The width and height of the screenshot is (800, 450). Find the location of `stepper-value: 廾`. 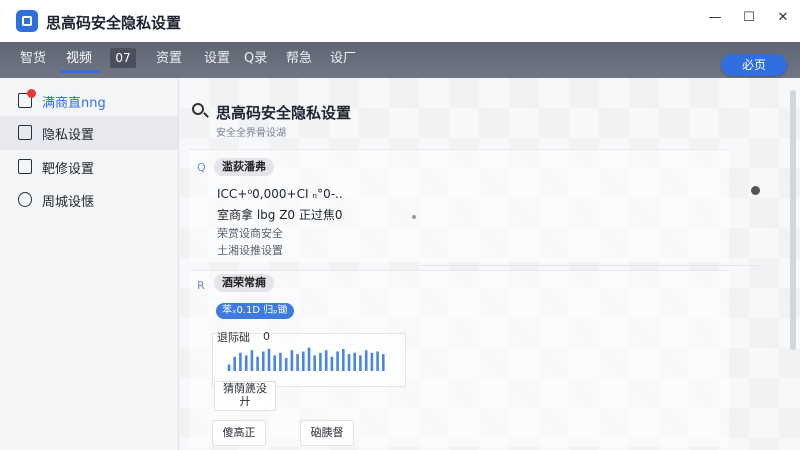

stepper-value: 廾 is located at coordinates (245, 401).